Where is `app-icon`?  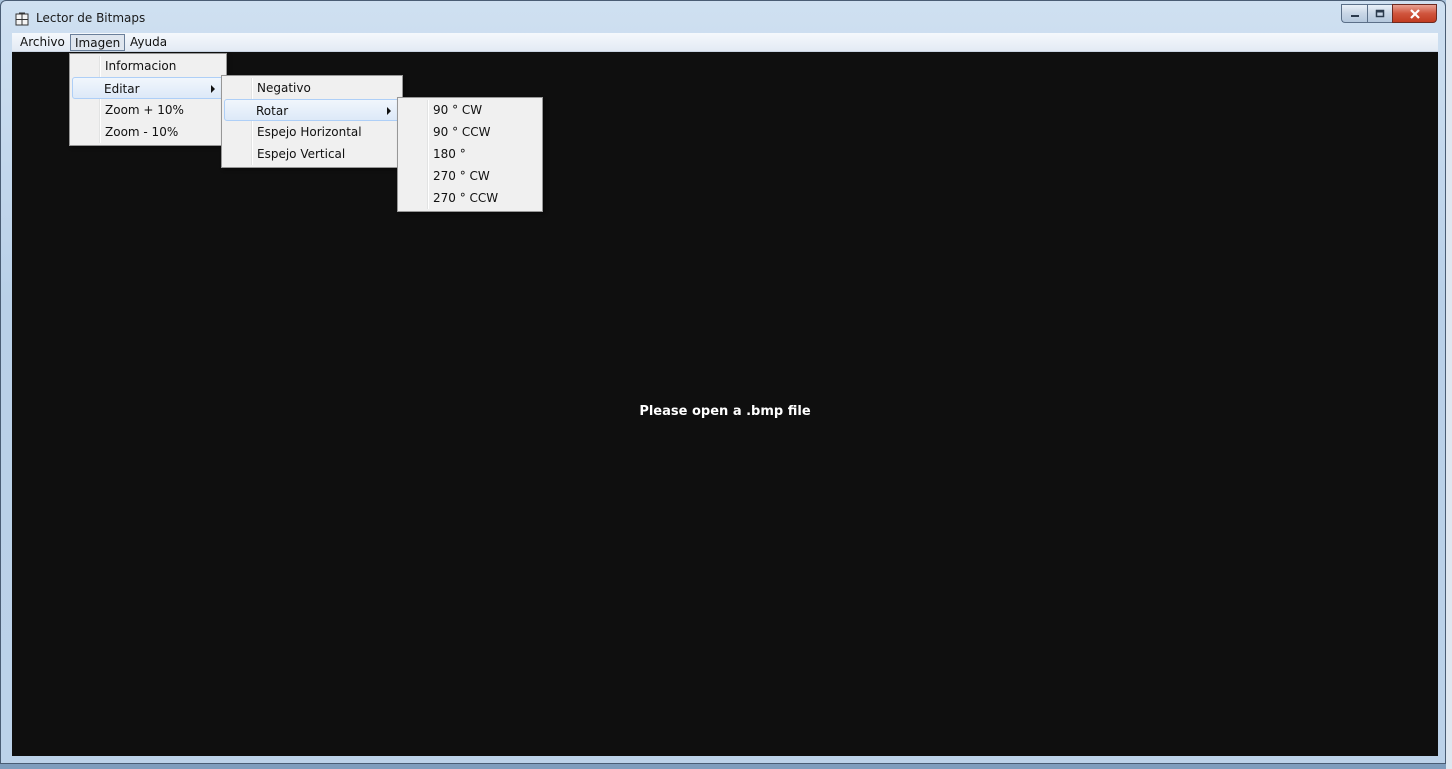 app-icon is located at coordinates (22, 18).